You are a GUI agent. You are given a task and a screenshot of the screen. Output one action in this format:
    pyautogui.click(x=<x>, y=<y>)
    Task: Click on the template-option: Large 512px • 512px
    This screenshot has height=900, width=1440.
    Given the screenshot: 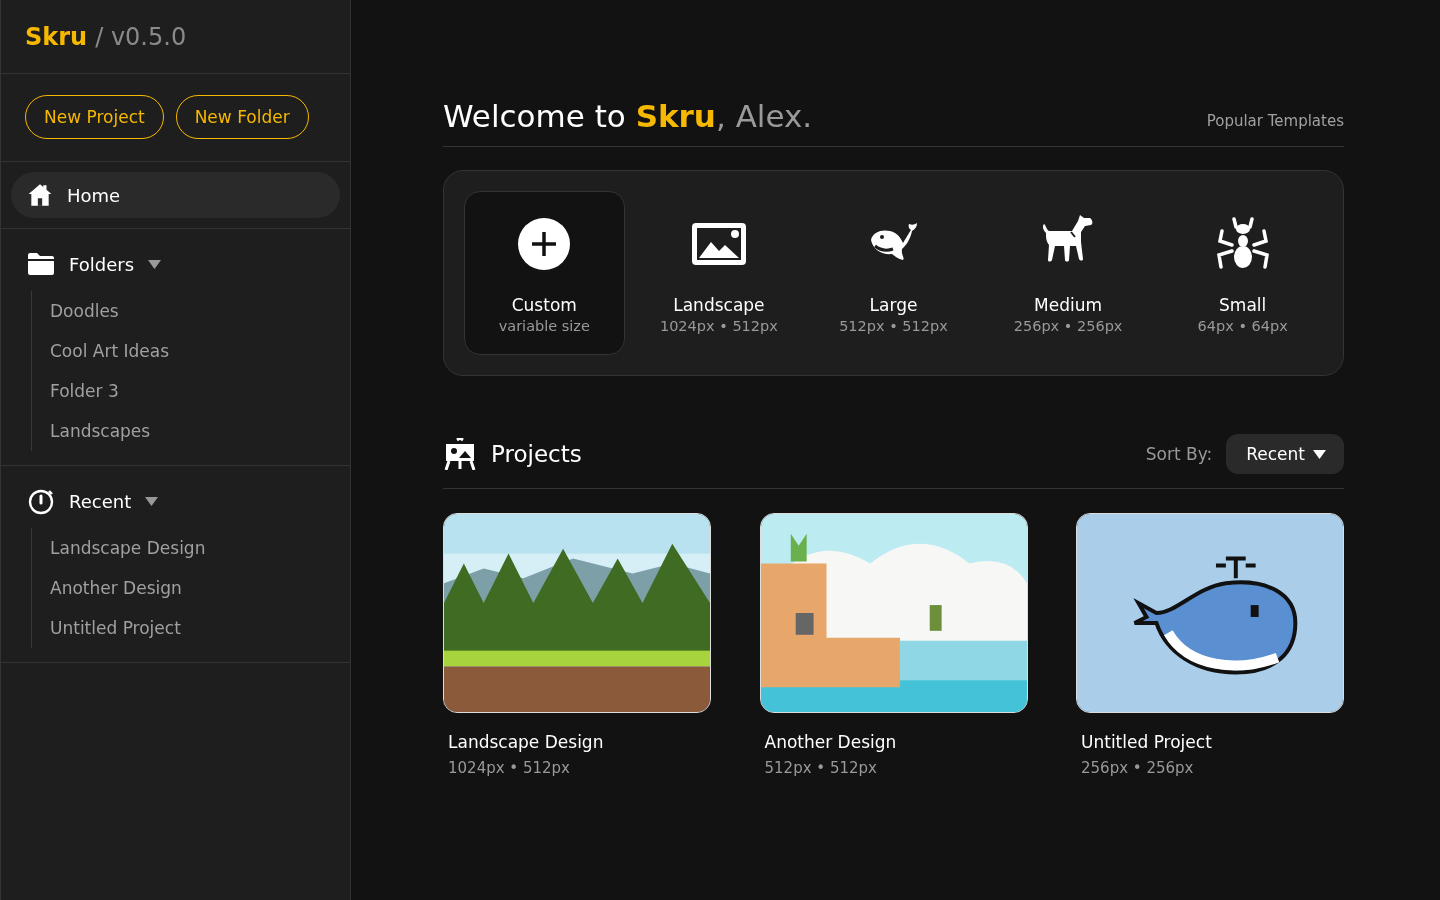 What is the action you would take?
    pyautogui.click(x=893, y=273)
    